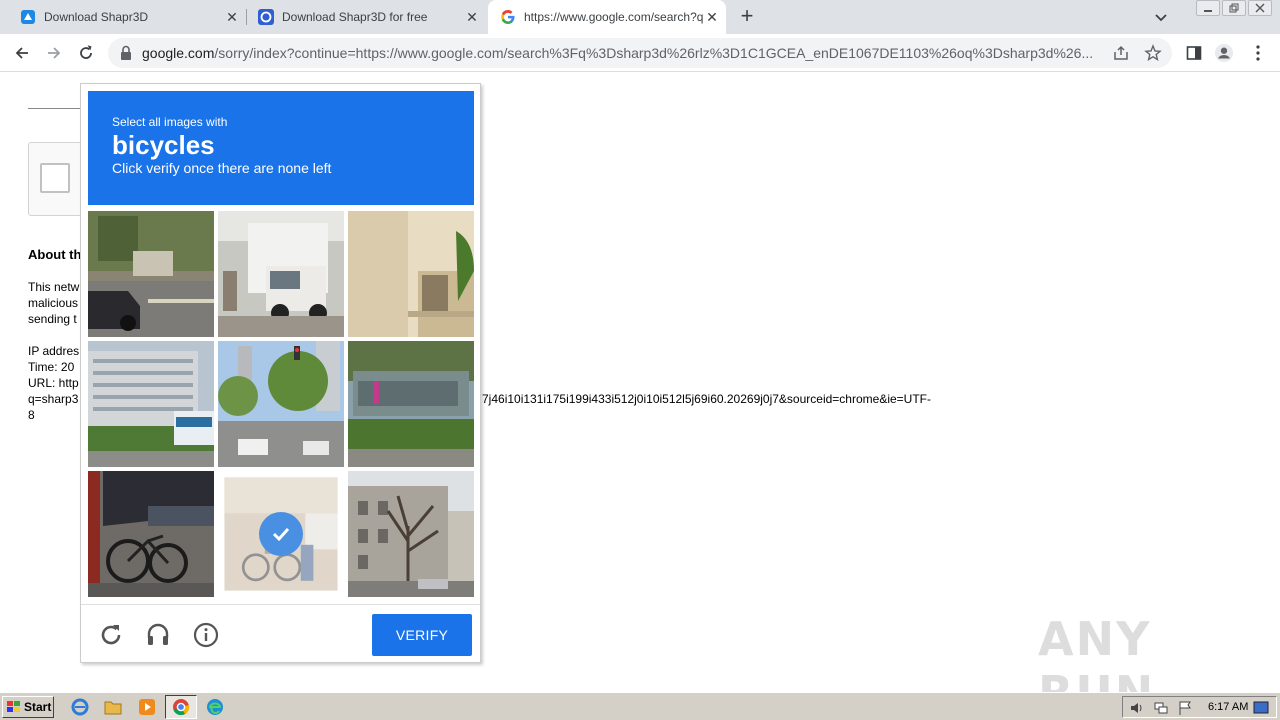 This screenshot has width=1280, height=720. I want to click on tab-download-shapr3d-free: Download Shapr3D for free ✕, so click(366, 17).